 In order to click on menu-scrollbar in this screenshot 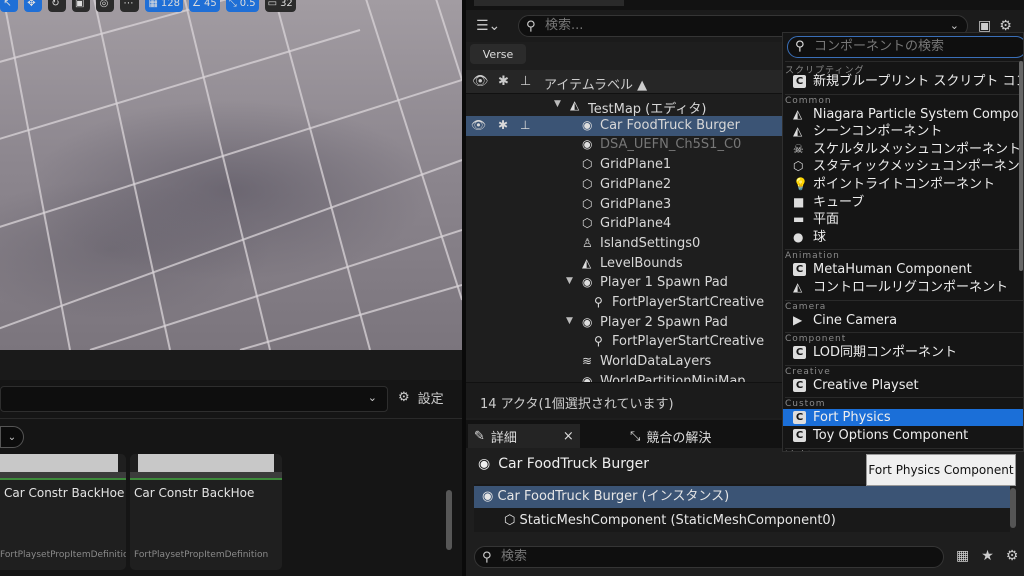, I will do `click(1021, 166)`.